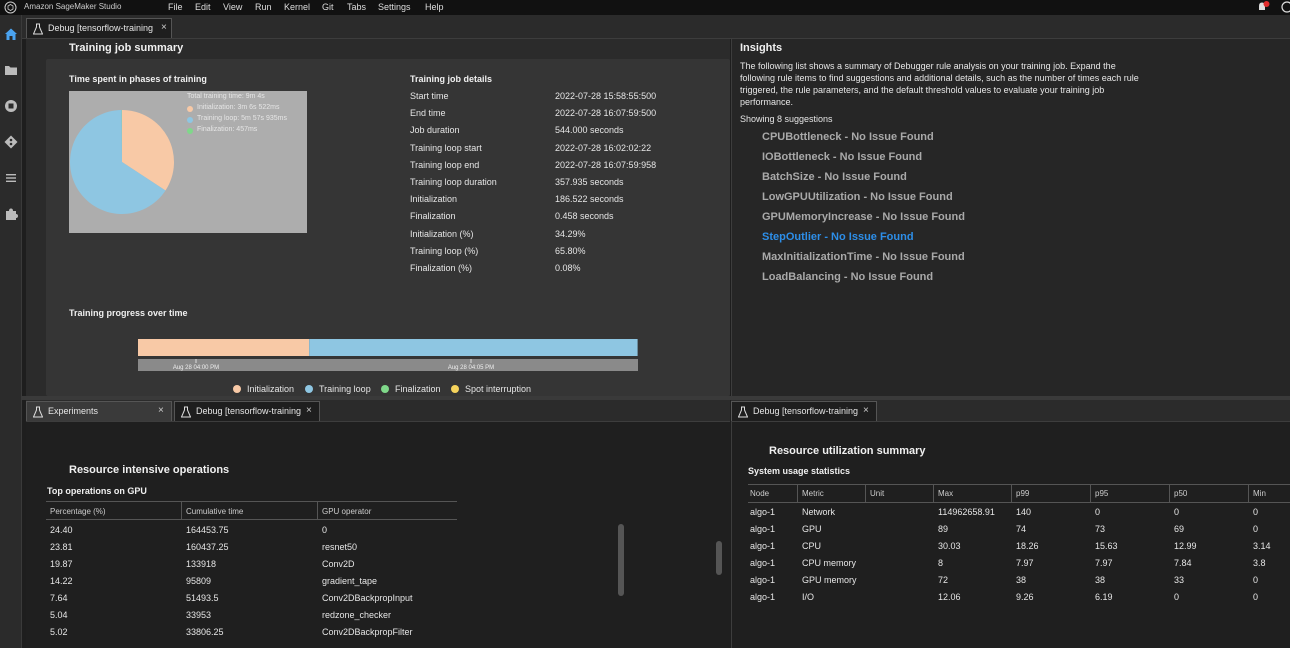 Image resolution: width=1290 pixels, height=648 pixels. I want to click on tab-experiments: Experiments ×, so click(99, 411).